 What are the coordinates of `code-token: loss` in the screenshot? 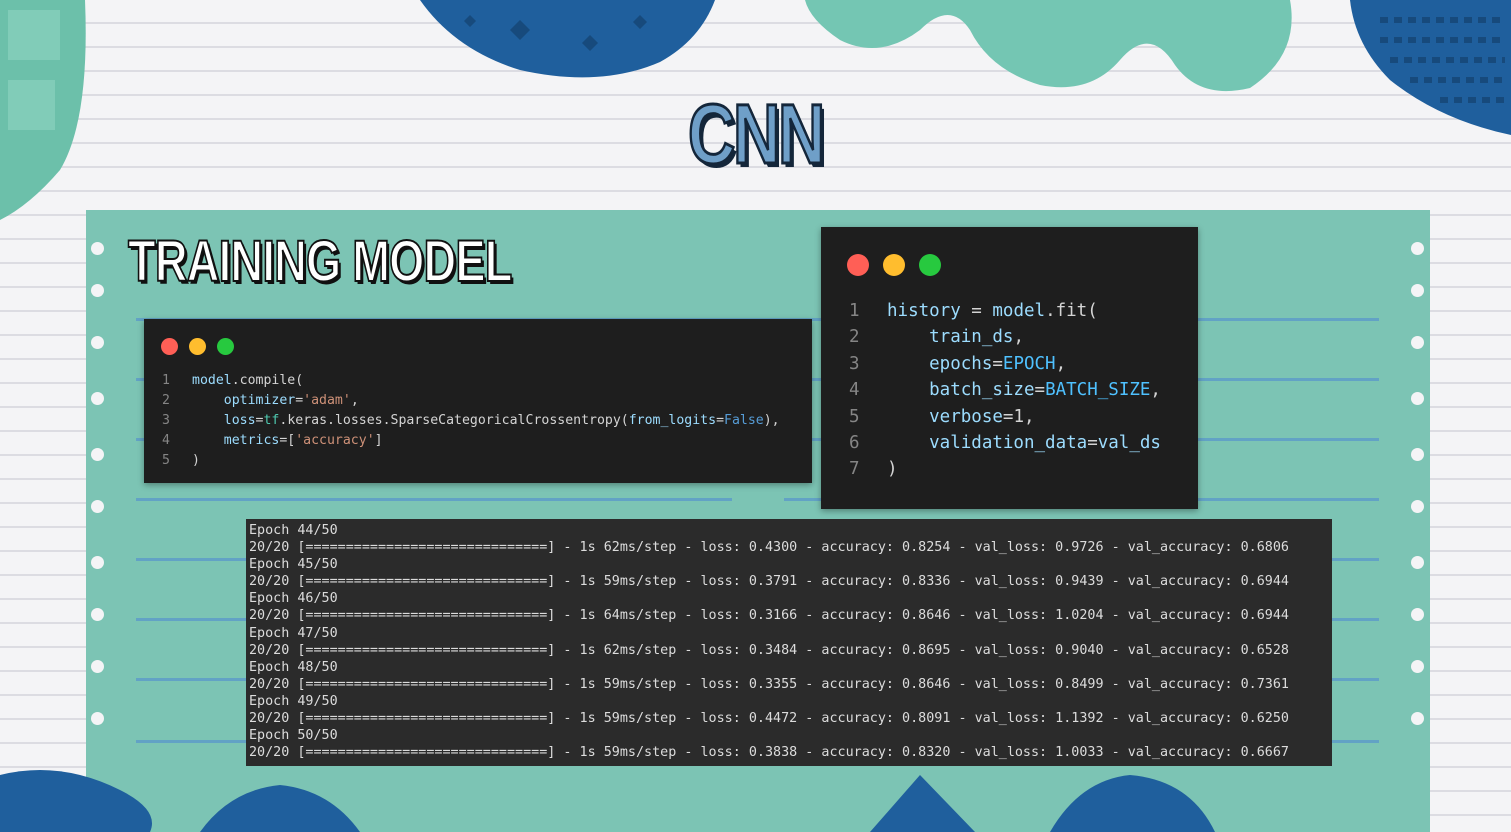 It's located at (224, 420).